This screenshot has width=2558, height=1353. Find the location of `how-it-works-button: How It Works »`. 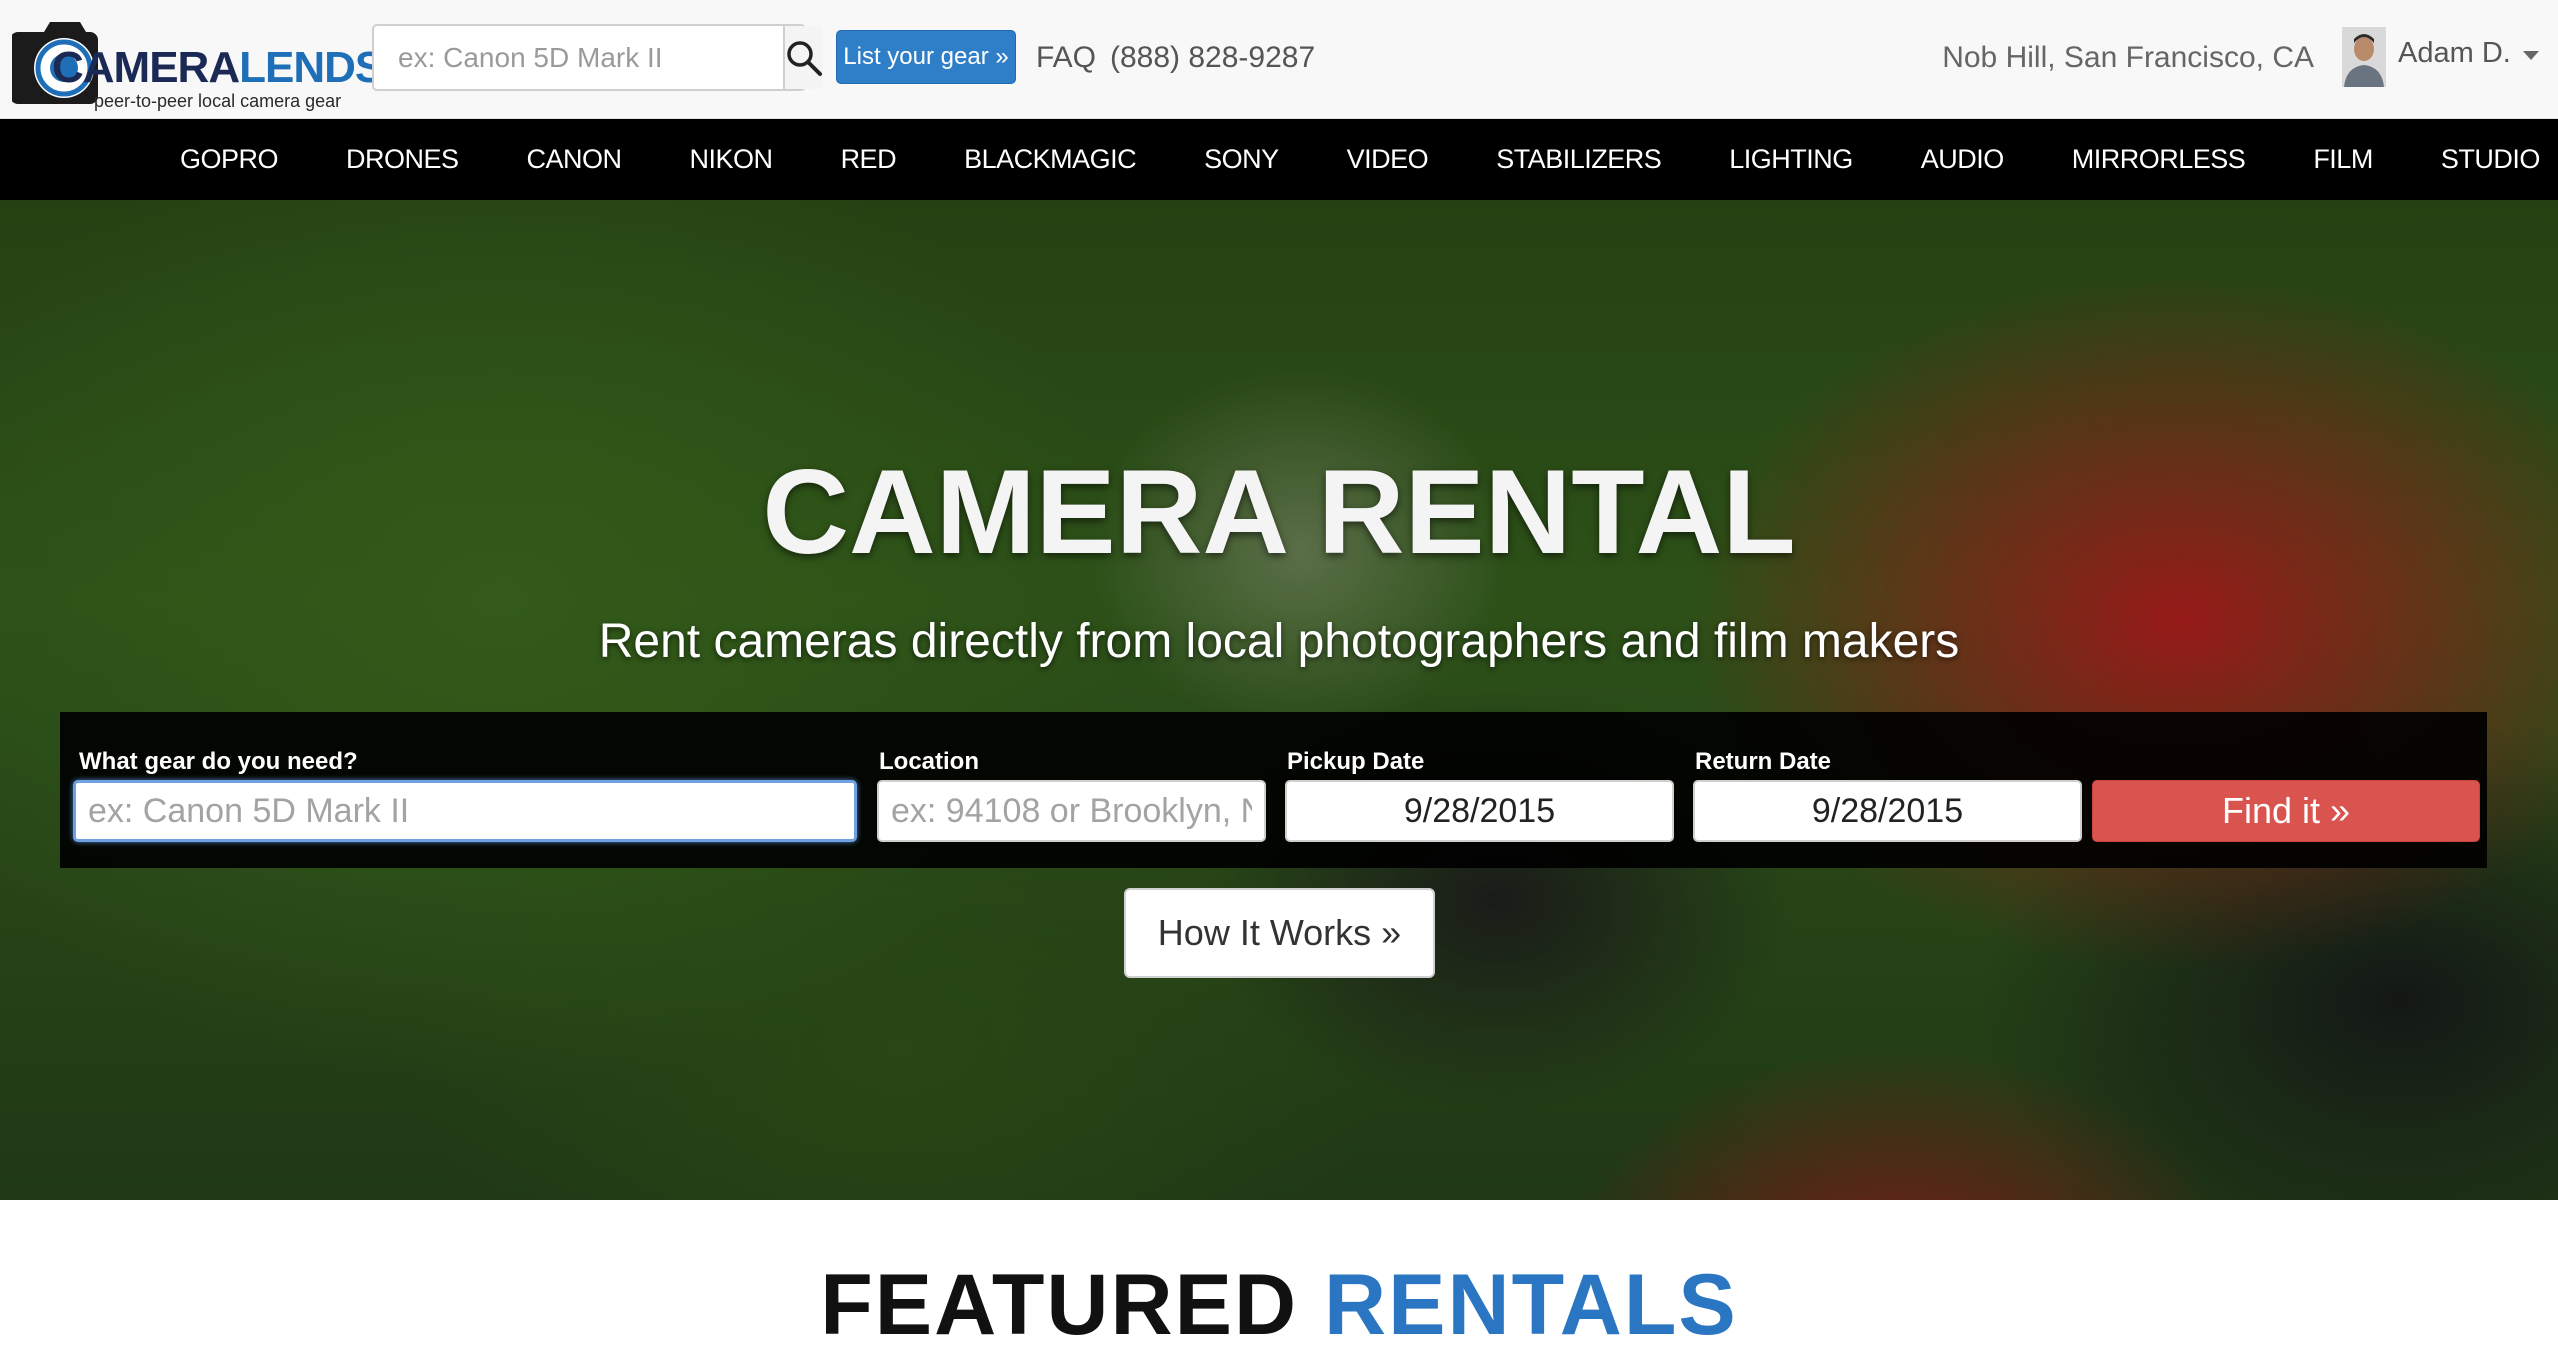

how-it-works-button: How It Works » is located at coordinates (1279, 933).